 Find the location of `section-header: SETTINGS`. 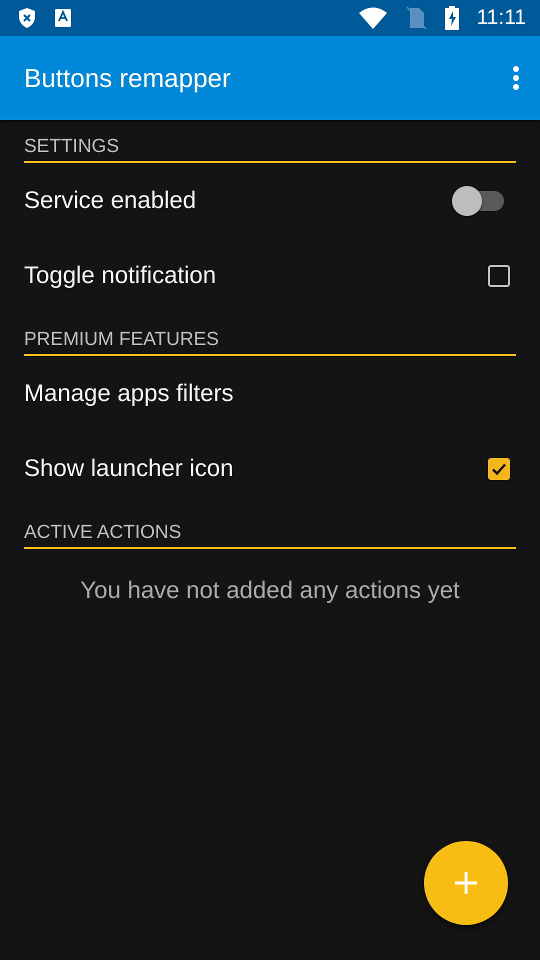

section-header: SETTINGS is located at coordinates (270, 141).